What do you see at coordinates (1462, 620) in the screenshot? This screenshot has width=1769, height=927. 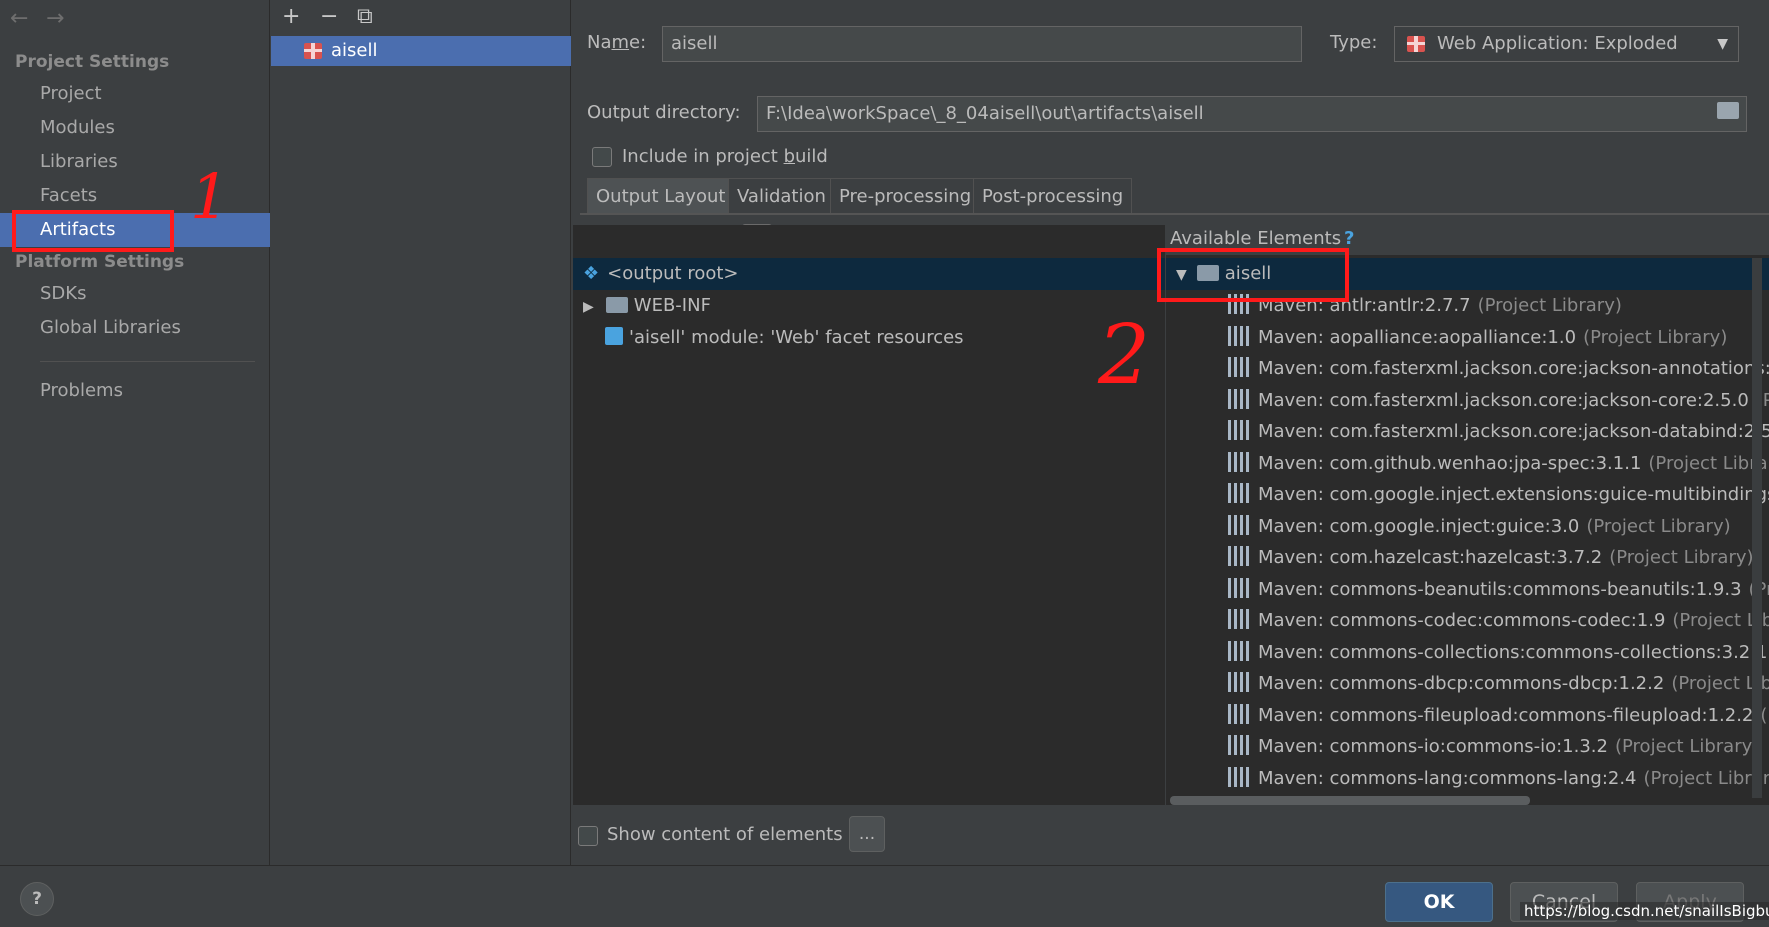 I see `library-name: Maven: commons-codec:commons-codec:1.9` at bounding box center [1462, 620].